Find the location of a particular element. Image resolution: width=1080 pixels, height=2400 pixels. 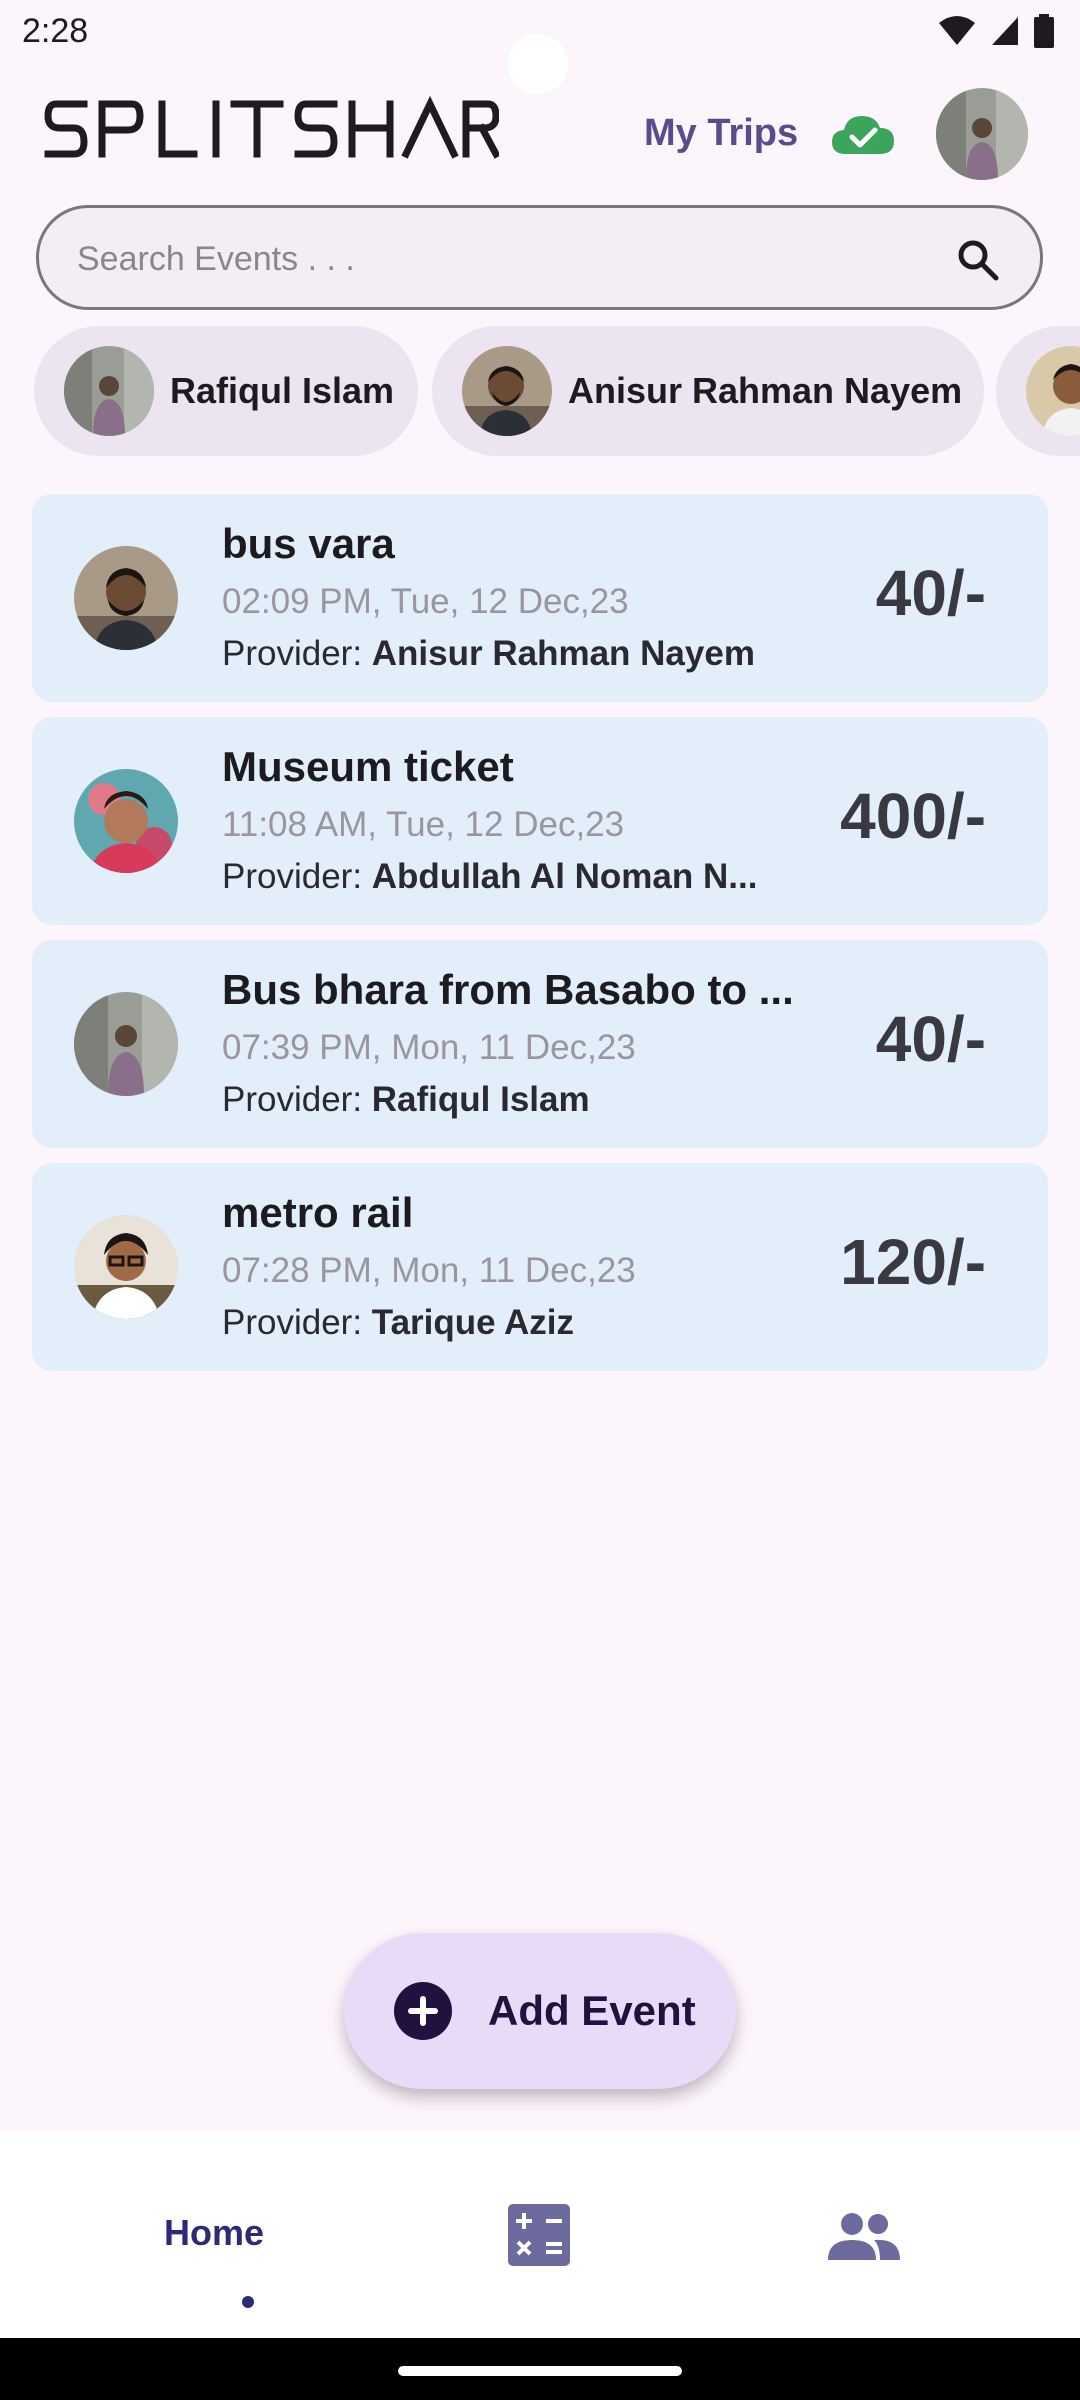

splitshare-logo is located at coordinates (271, 127).